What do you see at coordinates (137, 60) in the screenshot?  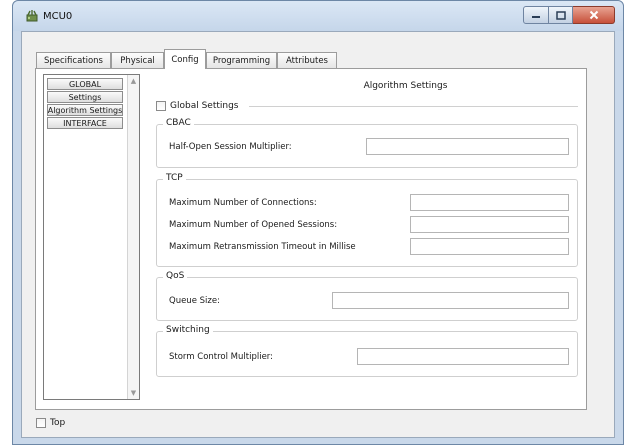 I see `tab-physical: Physical` at bounding box center [137, 60].